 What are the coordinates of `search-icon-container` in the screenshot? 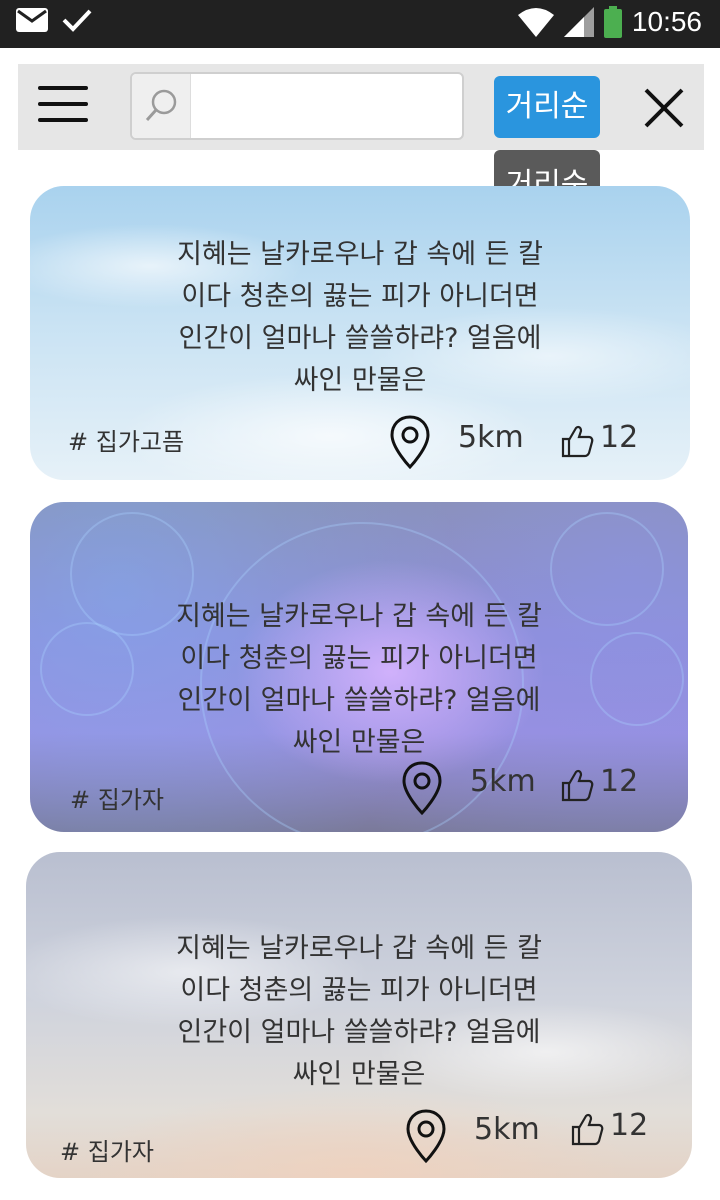 It's located at (161, 106).